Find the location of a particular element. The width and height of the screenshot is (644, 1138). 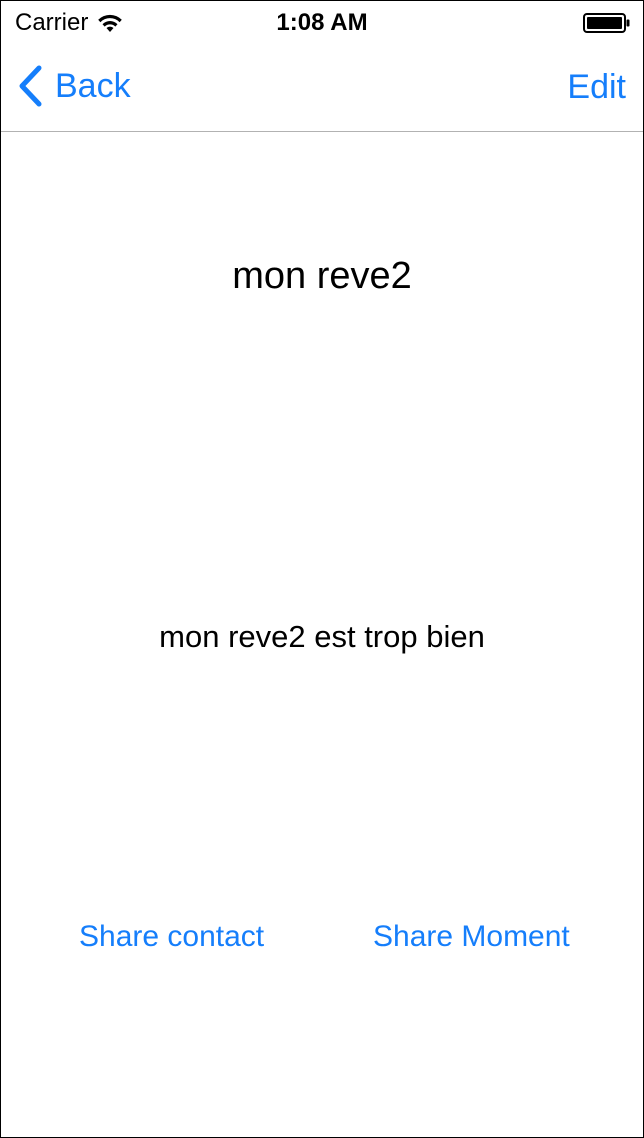

back-button: Back is located at coordinates (74, 86).